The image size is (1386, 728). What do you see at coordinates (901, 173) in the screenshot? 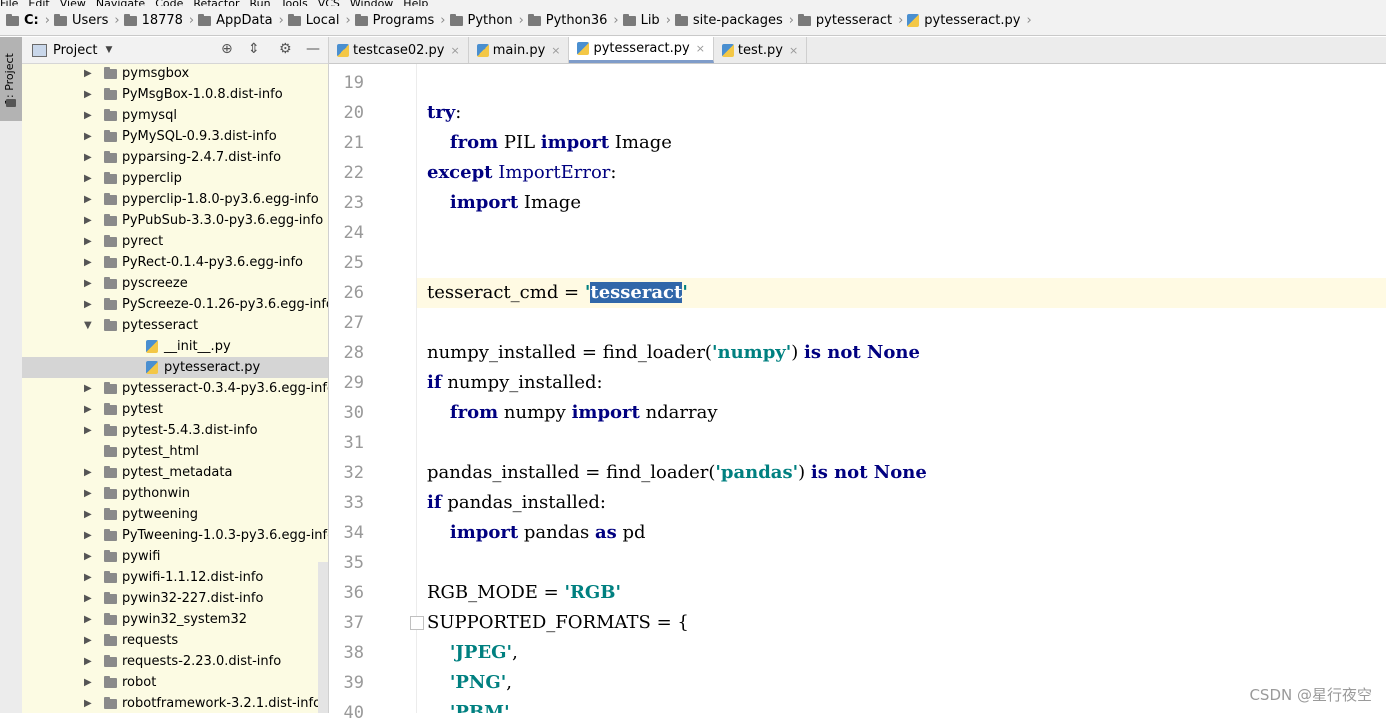
I see `code-line: except ImportError:` at bounding box center [901, 173].